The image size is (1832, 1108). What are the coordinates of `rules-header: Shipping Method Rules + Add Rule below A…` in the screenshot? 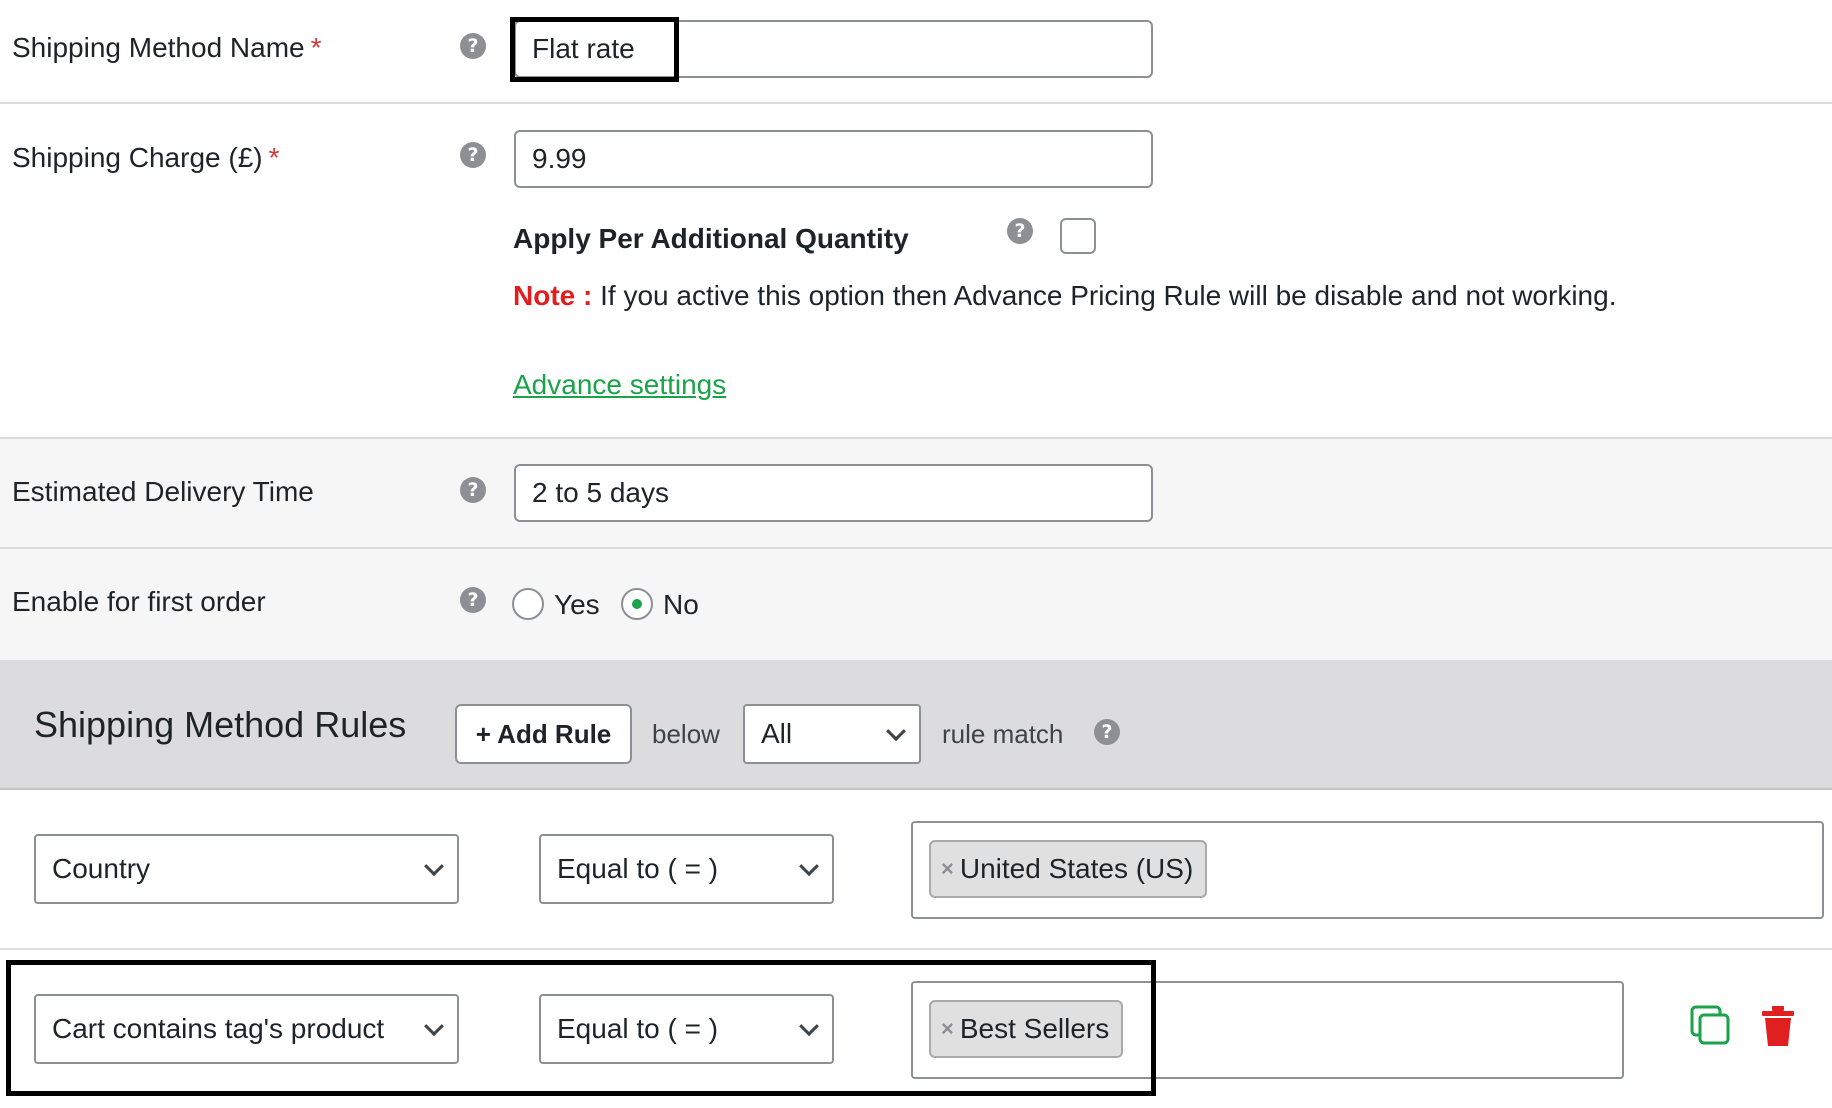 It's located at (916, 726).